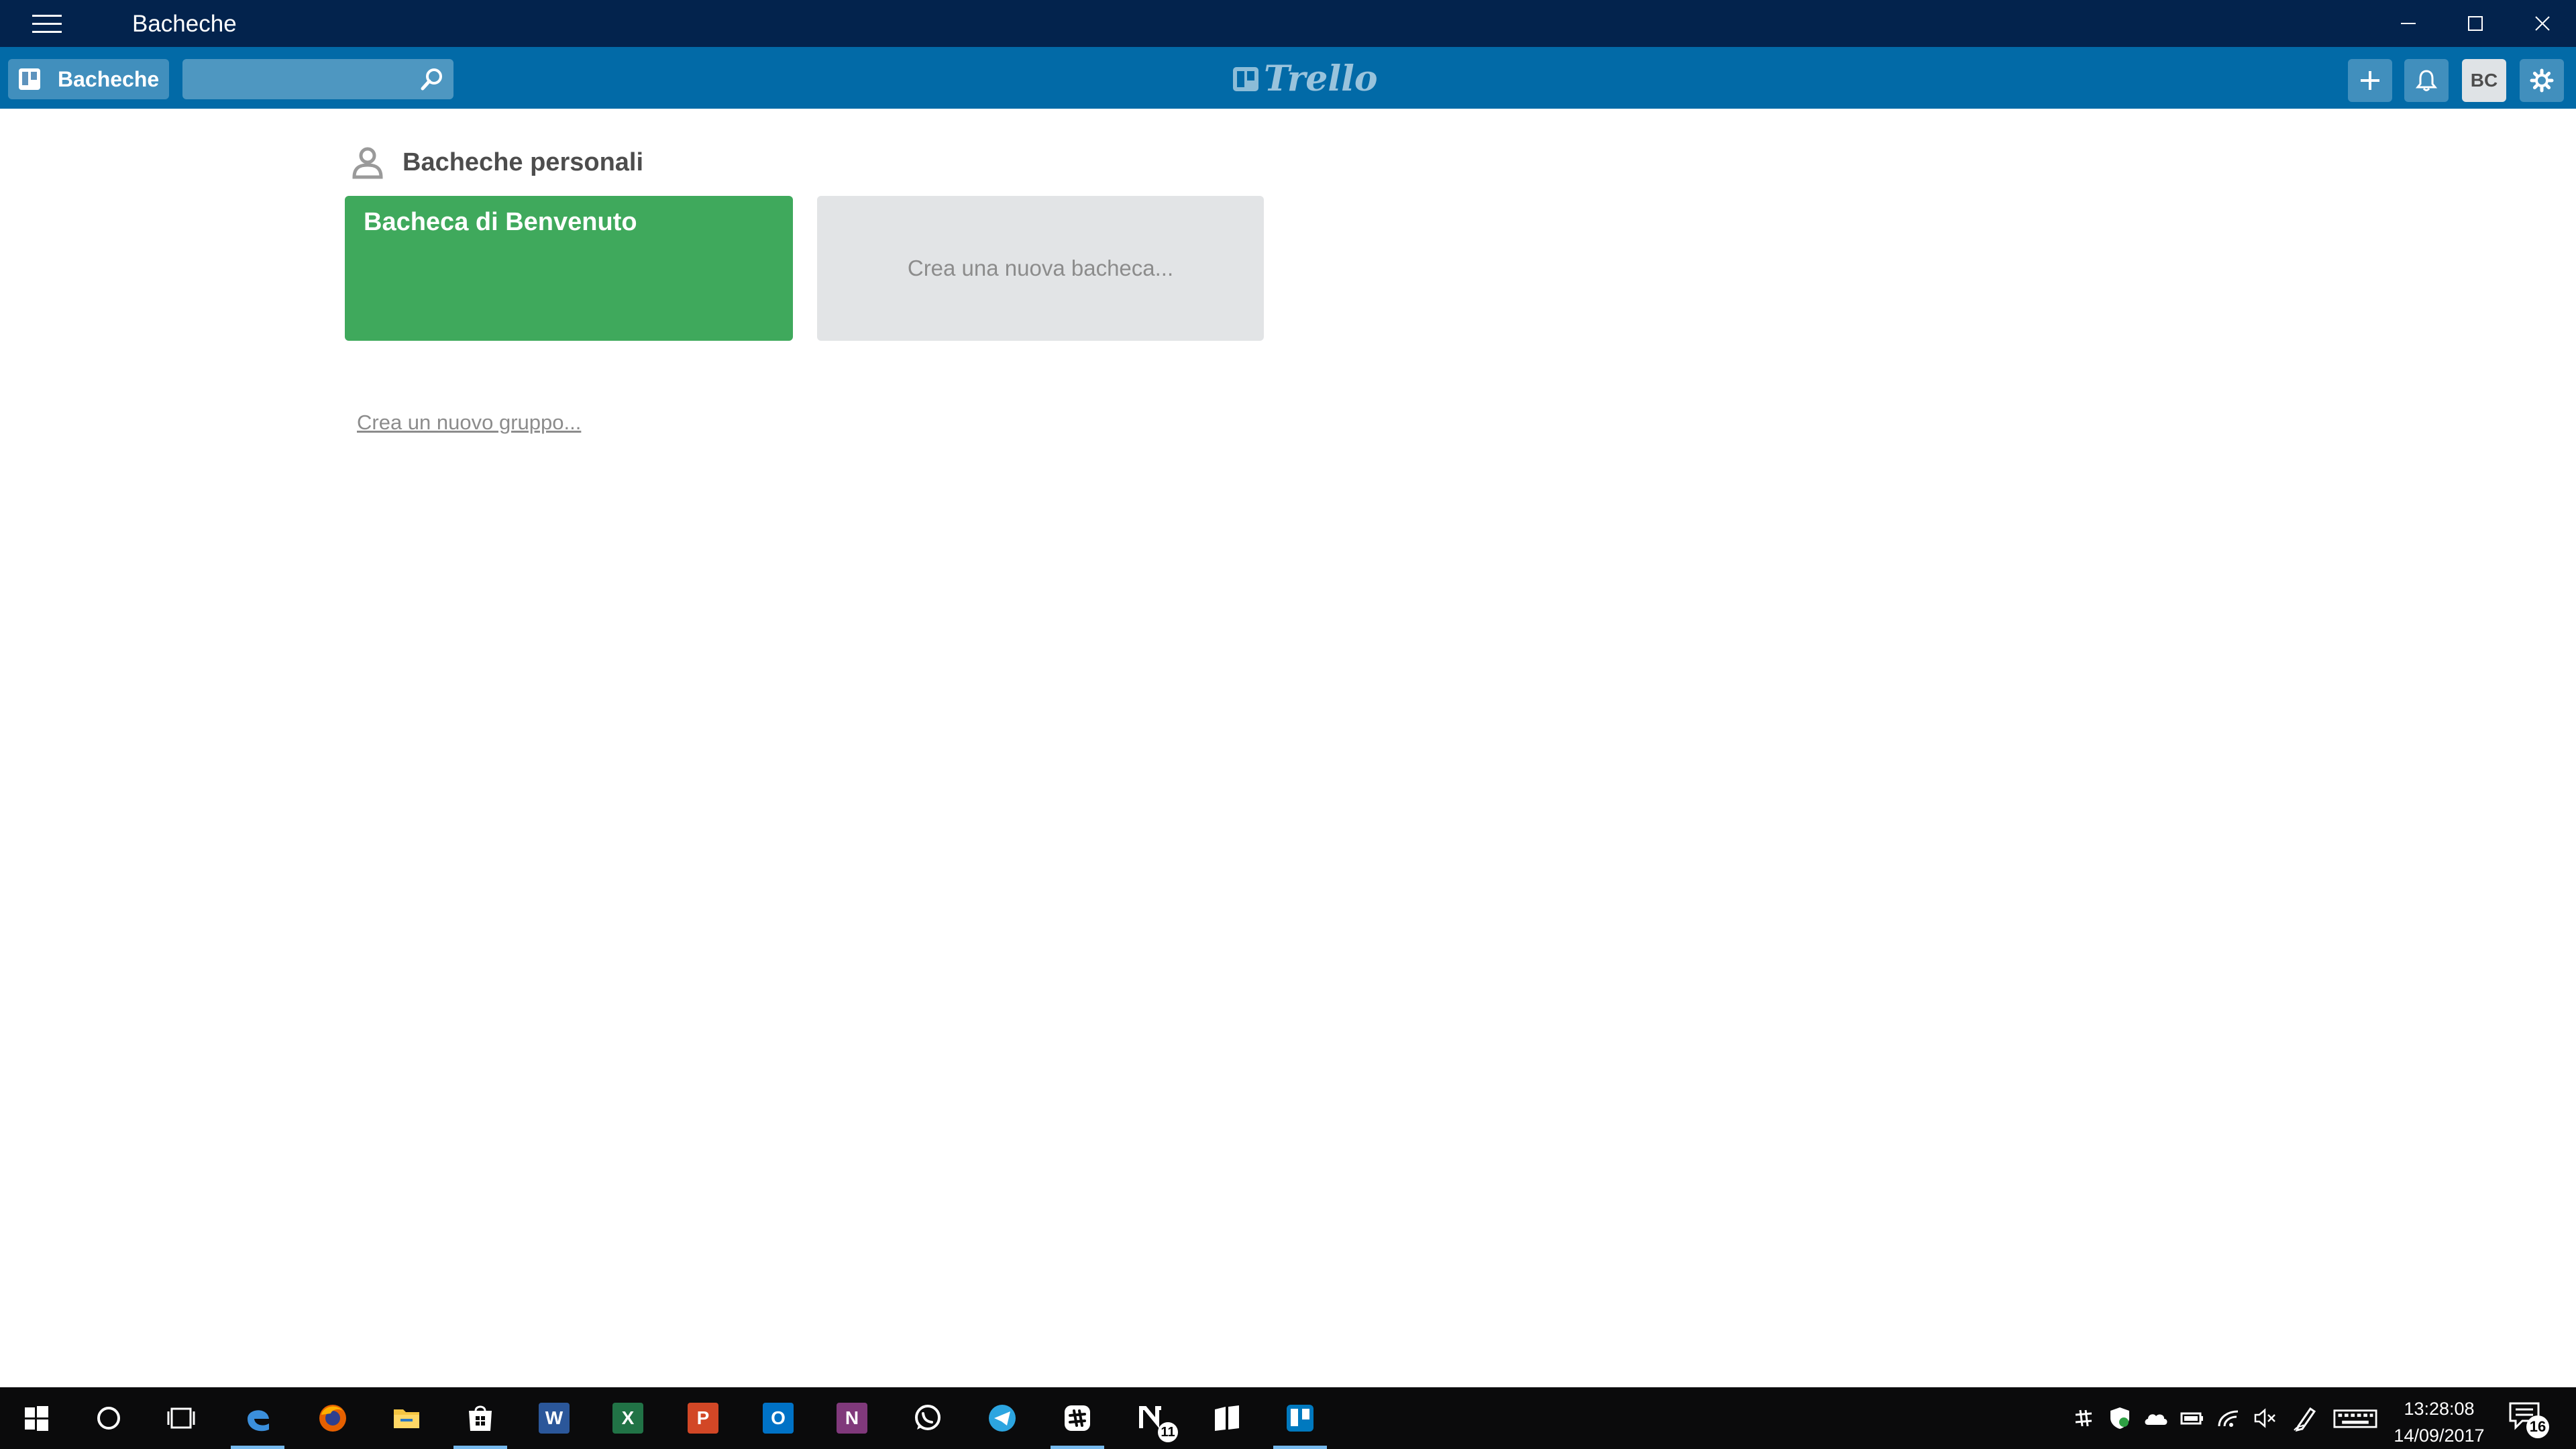 This screenshot has width=2576, height=1449. I want to click on taskbar: W X P O N 11 13:28:08 14/09/2017 16, so click(1288, 1418).